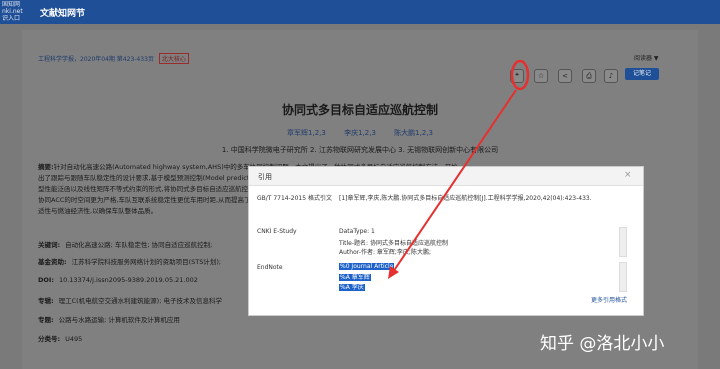 The image size is (720, 369). Describe the element at coordinates (393, 272) in the screenshot. I see `red-arrow-head` at that location.